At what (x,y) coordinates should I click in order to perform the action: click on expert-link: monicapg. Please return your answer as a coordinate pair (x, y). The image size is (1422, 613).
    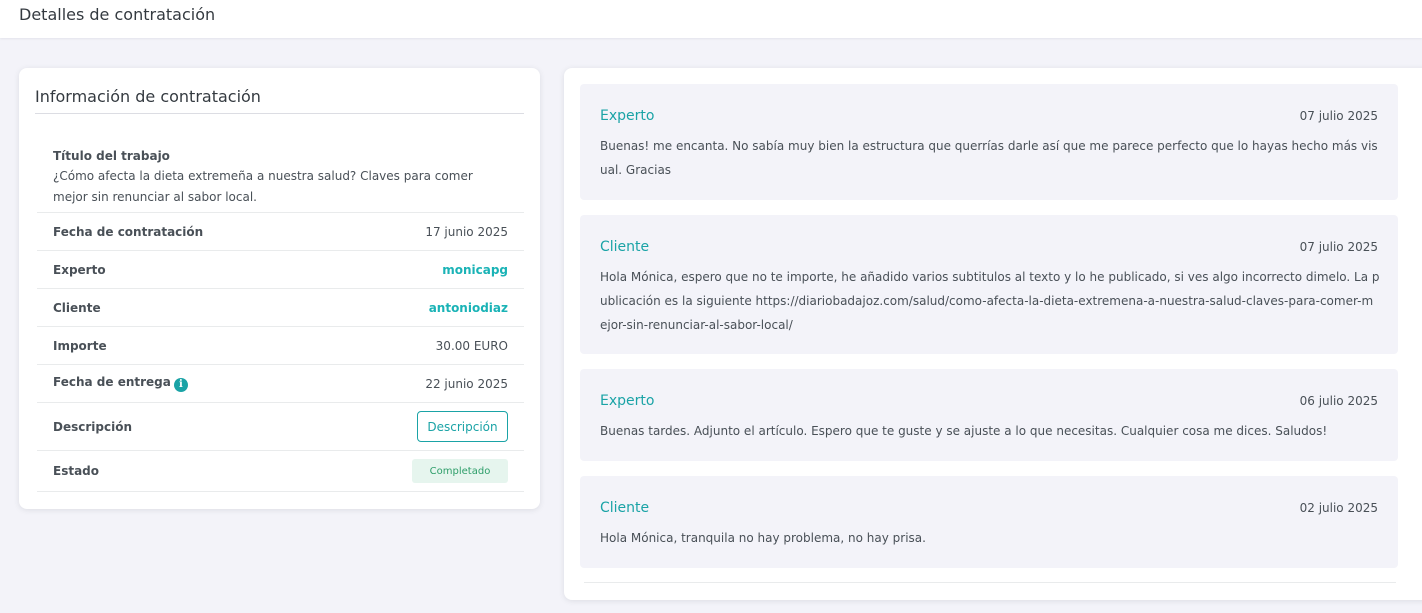
    Looking at the image, I should click on (475, 270).